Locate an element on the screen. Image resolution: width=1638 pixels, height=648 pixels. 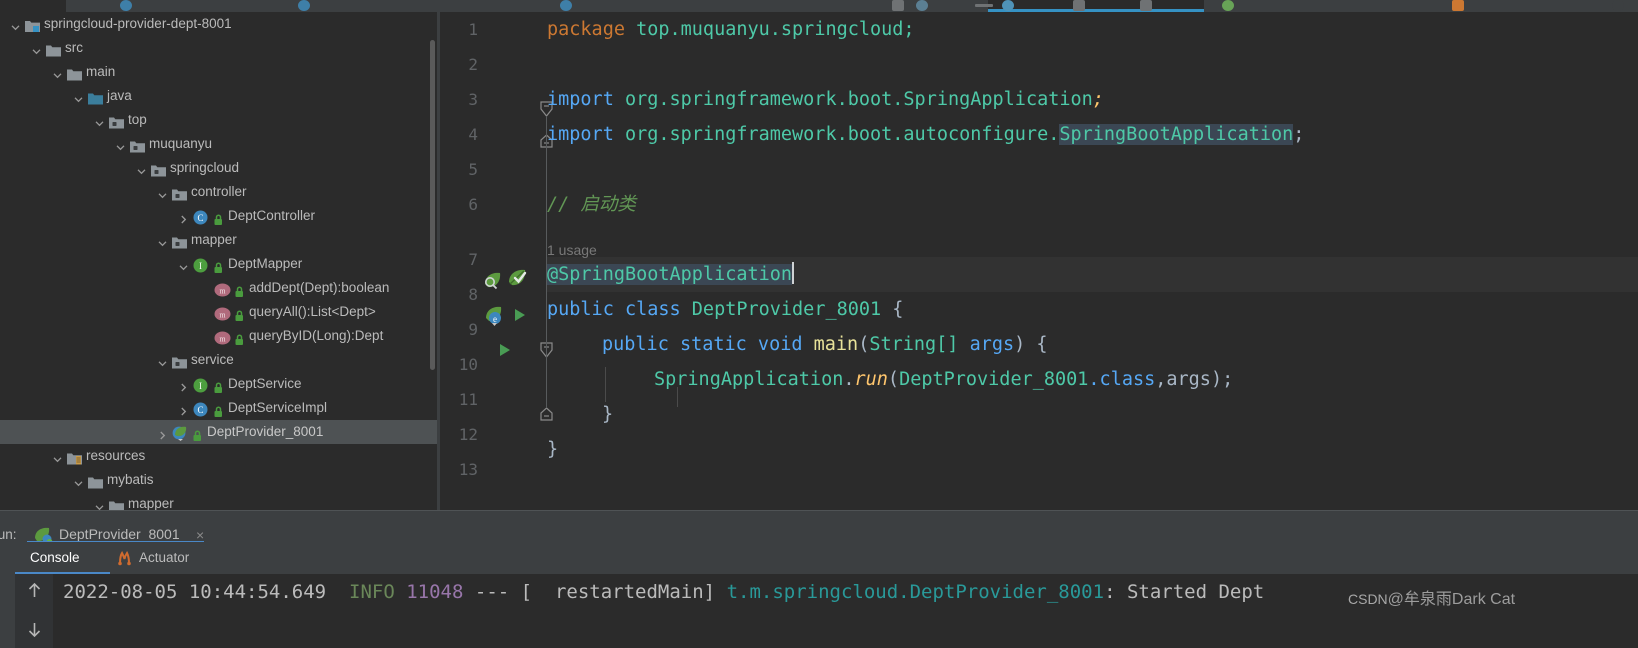
code-line-9: public static void main(String[] args) { is located at coordinates (825, 344).